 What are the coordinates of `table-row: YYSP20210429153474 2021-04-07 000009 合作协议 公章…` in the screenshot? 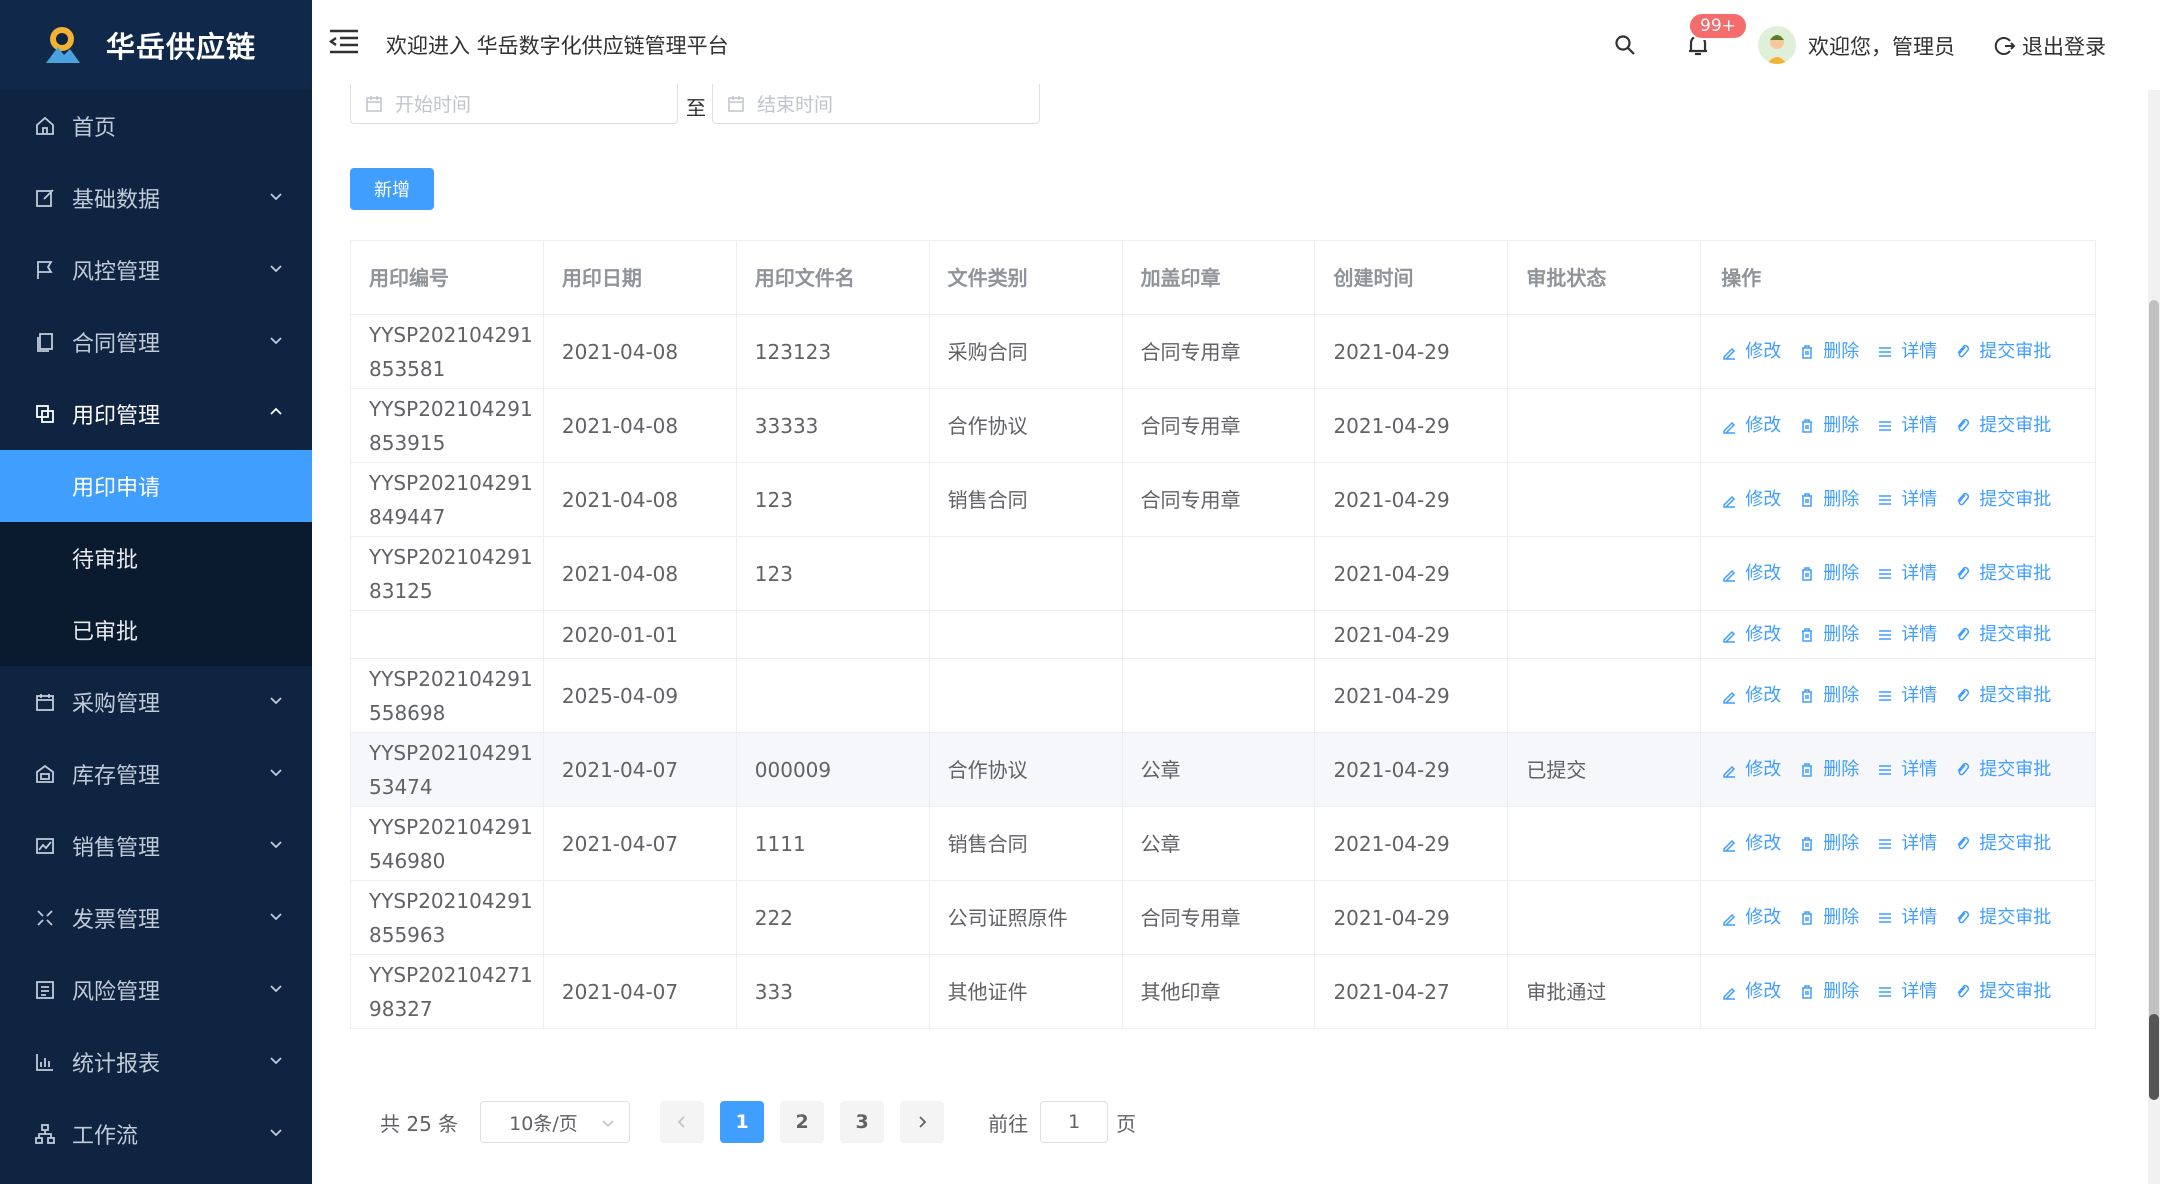 It's located at (1223, 770).